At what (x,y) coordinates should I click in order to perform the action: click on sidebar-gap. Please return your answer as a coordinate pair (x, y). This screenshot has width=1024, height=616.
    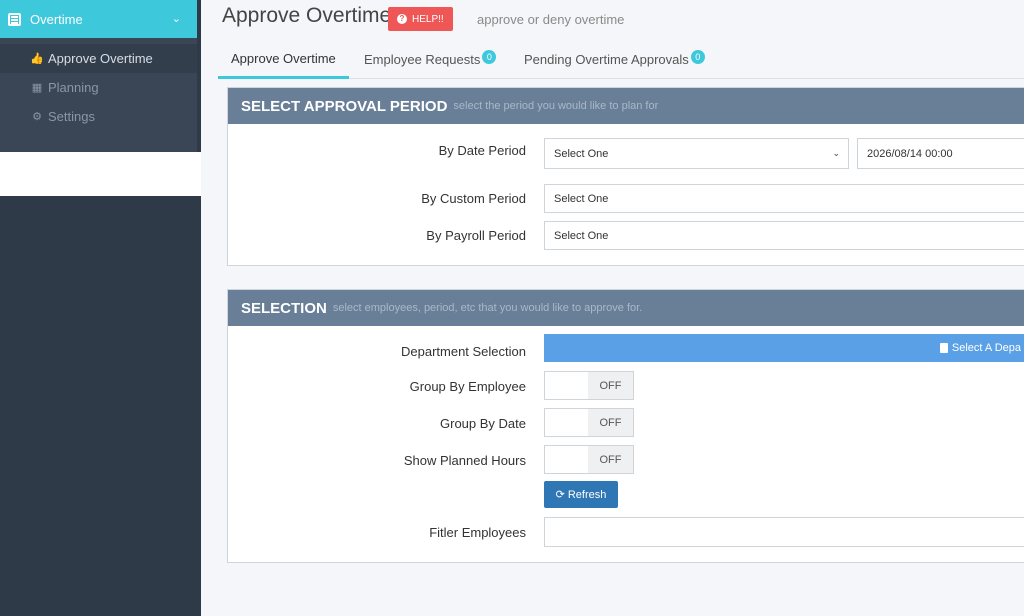
    Looking at the image, I should click on (100, 174).